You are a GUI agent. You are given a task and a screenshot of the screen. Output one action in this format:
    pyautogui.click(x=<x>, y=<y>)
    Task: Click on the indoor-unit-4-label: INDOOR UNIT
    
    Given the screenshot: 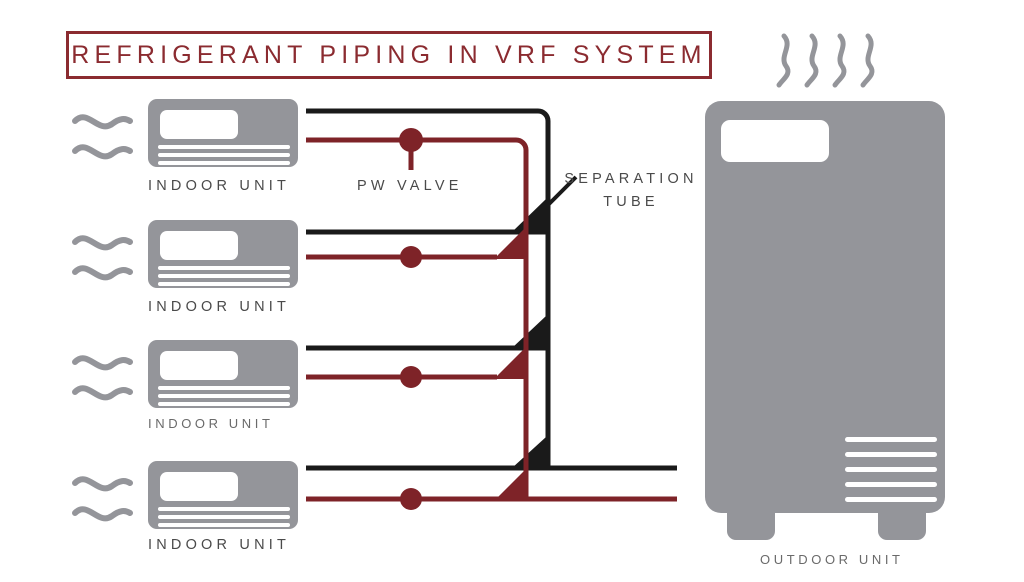 What is the action you would take?
    pyautogui.click(x=219, y=545)
    